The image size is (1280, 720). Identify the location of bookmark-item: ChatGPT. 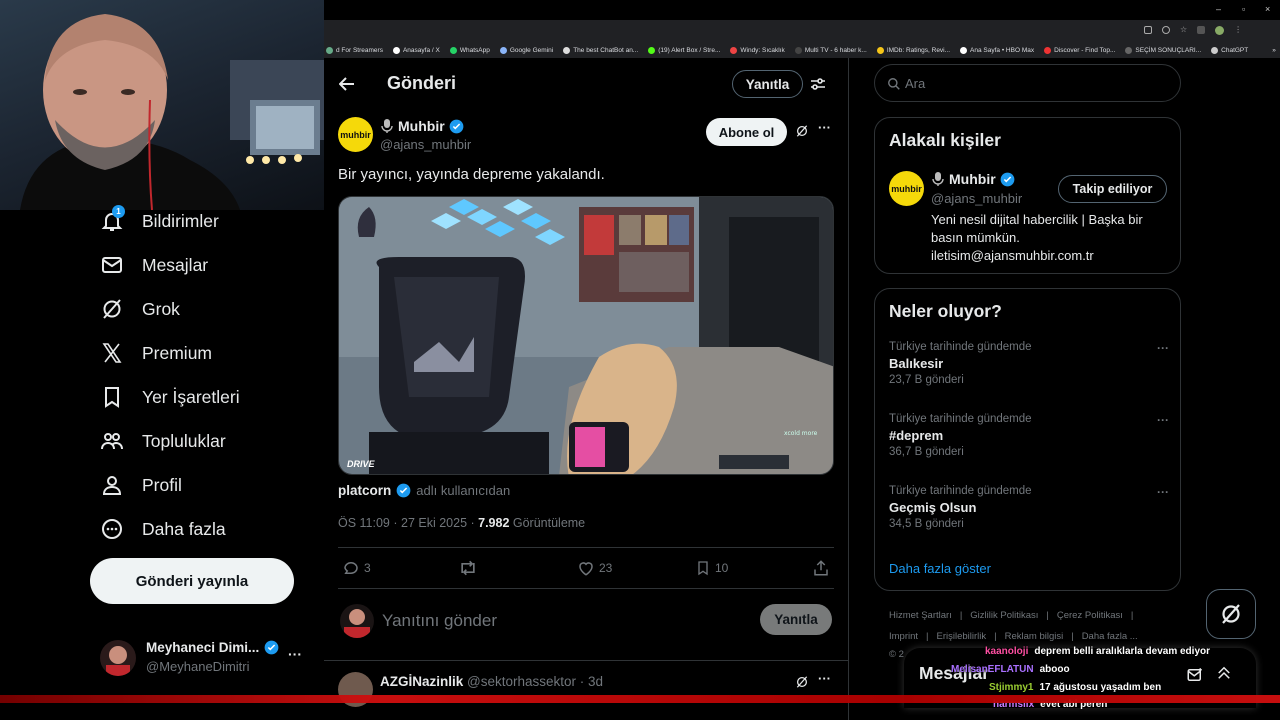
(1229, 50).